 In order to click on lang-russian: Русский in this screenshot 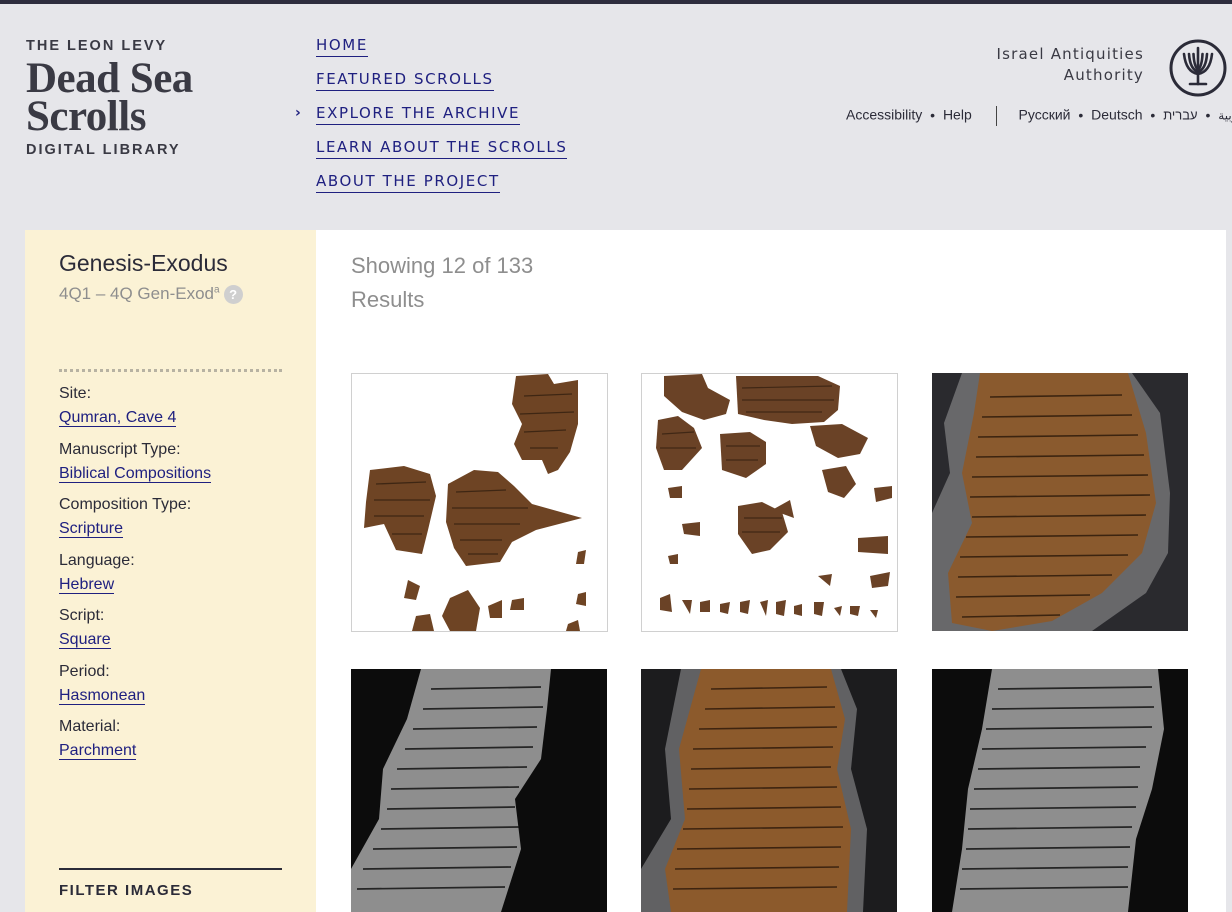, I will do `click(1045, 115)`.